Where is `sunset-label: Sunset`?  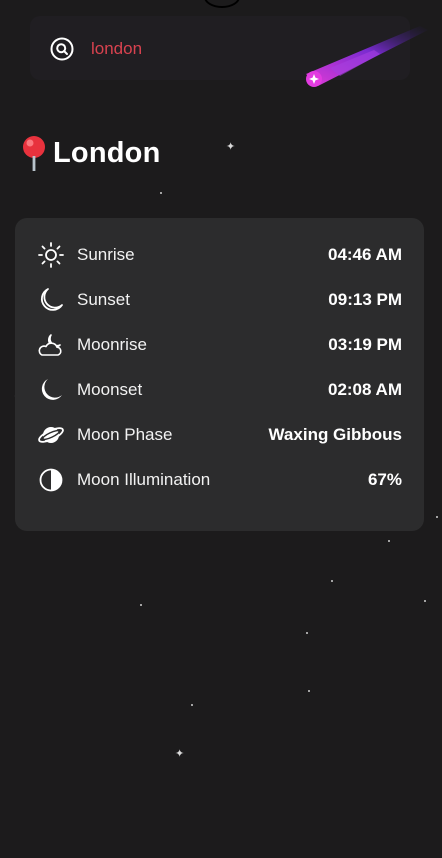
sunset-label: Sunset is located at coordinates (103, 299).